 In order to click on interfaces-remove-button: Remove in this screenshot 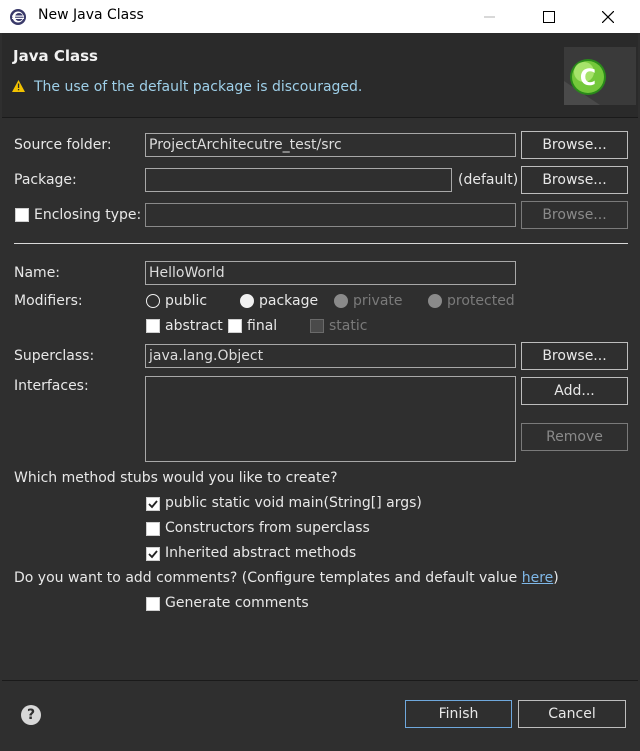, I will do `click(574, 437)`.